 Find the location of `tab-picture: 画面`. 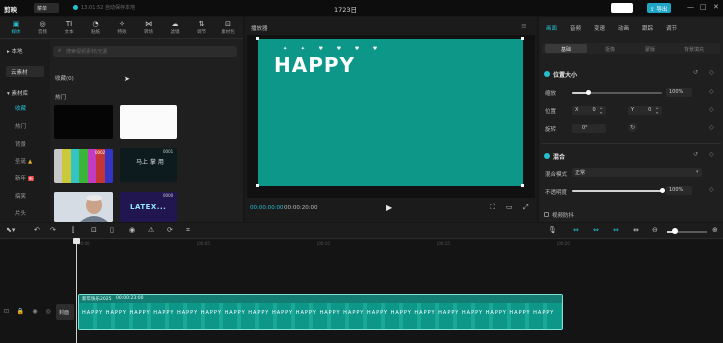

tab-picture: 画面 is located at coordinates (551, 28).